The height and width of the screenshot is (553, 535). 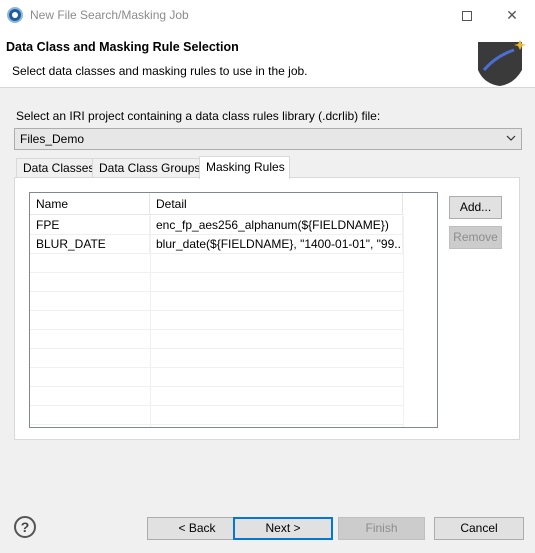 I want to click on rule-name-cell: BLUR_DATE, so click(x=90, y=244).